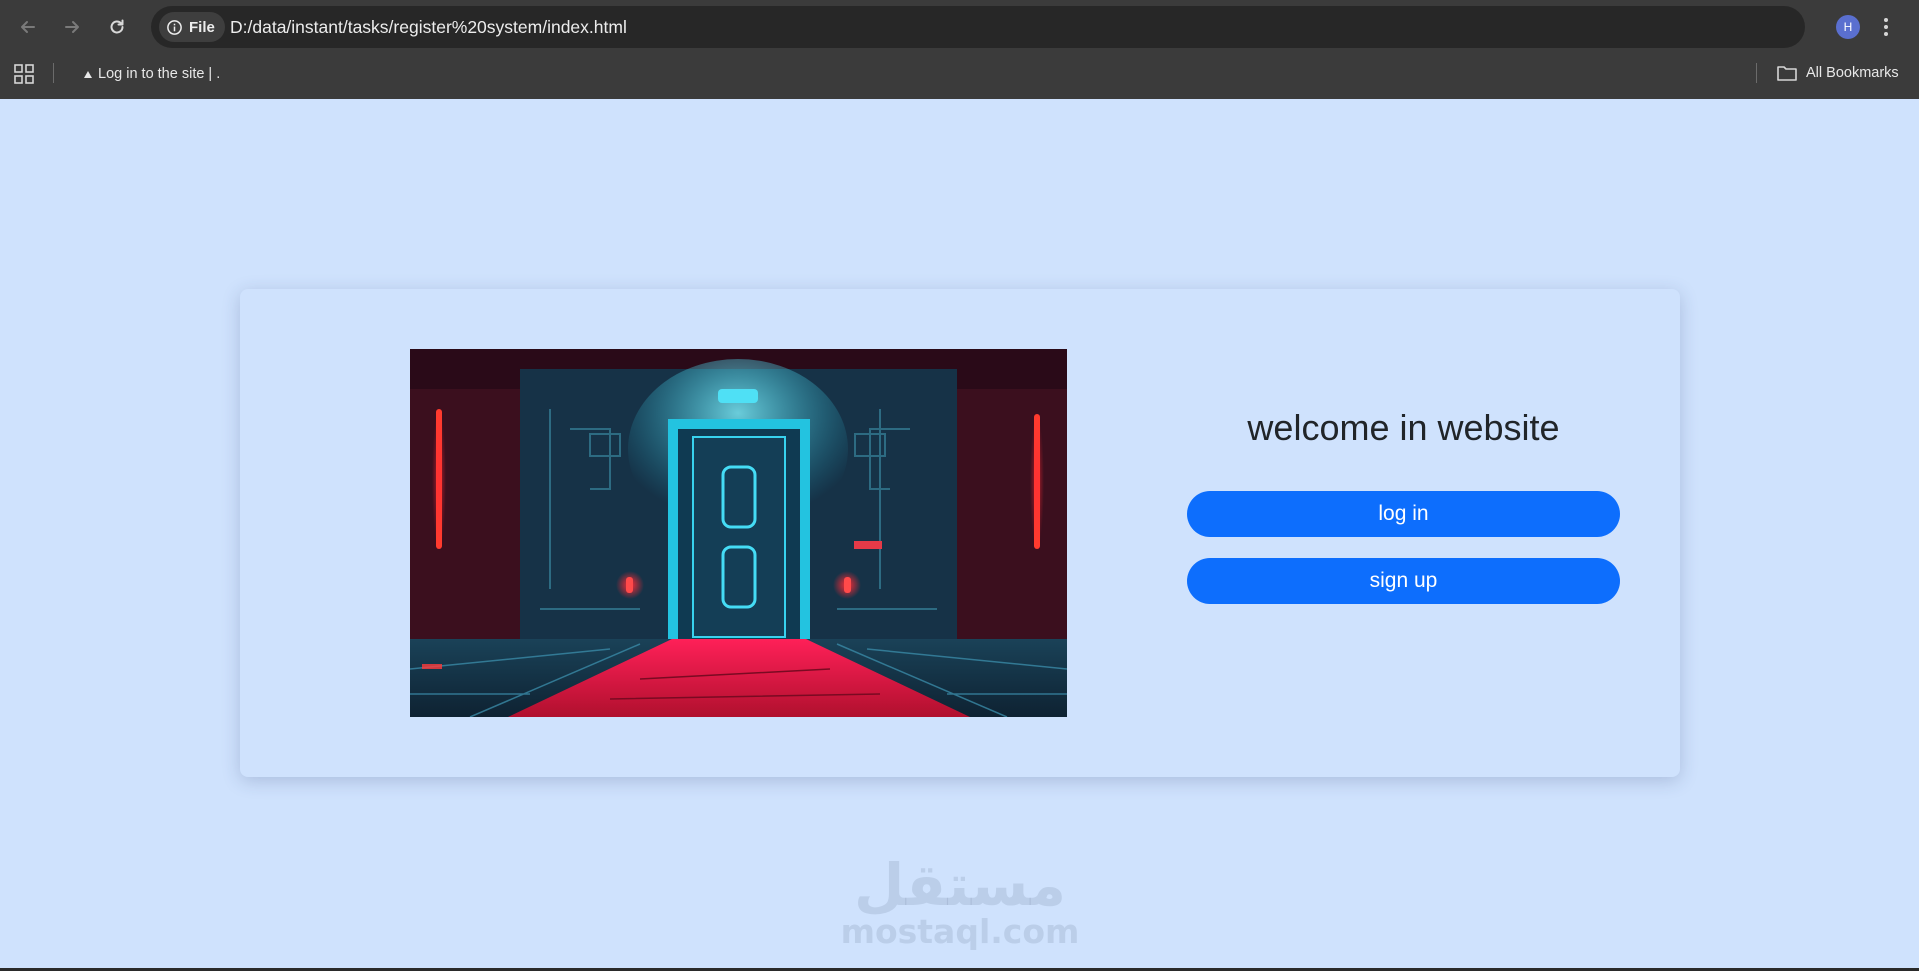 The image size is (1919, 971). Describe the element at coordinates (959, 76) in the screenshot. I see `bookmarks-bar` at that location.